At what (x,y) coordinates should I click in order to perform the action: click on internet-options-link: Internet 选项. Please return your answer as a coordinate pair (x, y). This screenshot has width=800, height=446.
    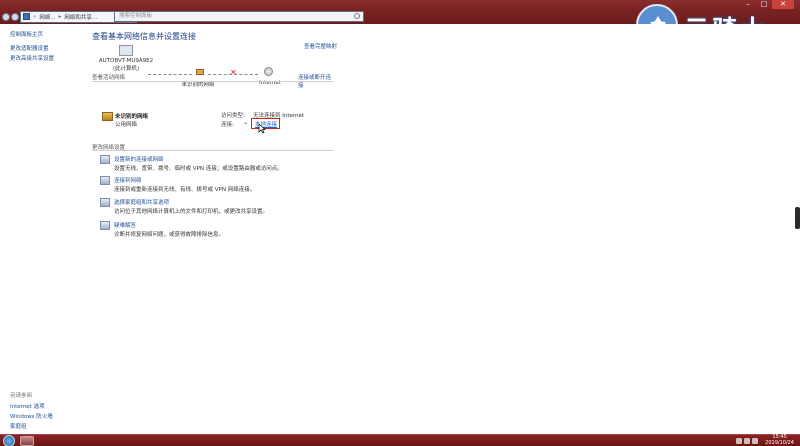
    Looking at the image, I should click on (27, 406).